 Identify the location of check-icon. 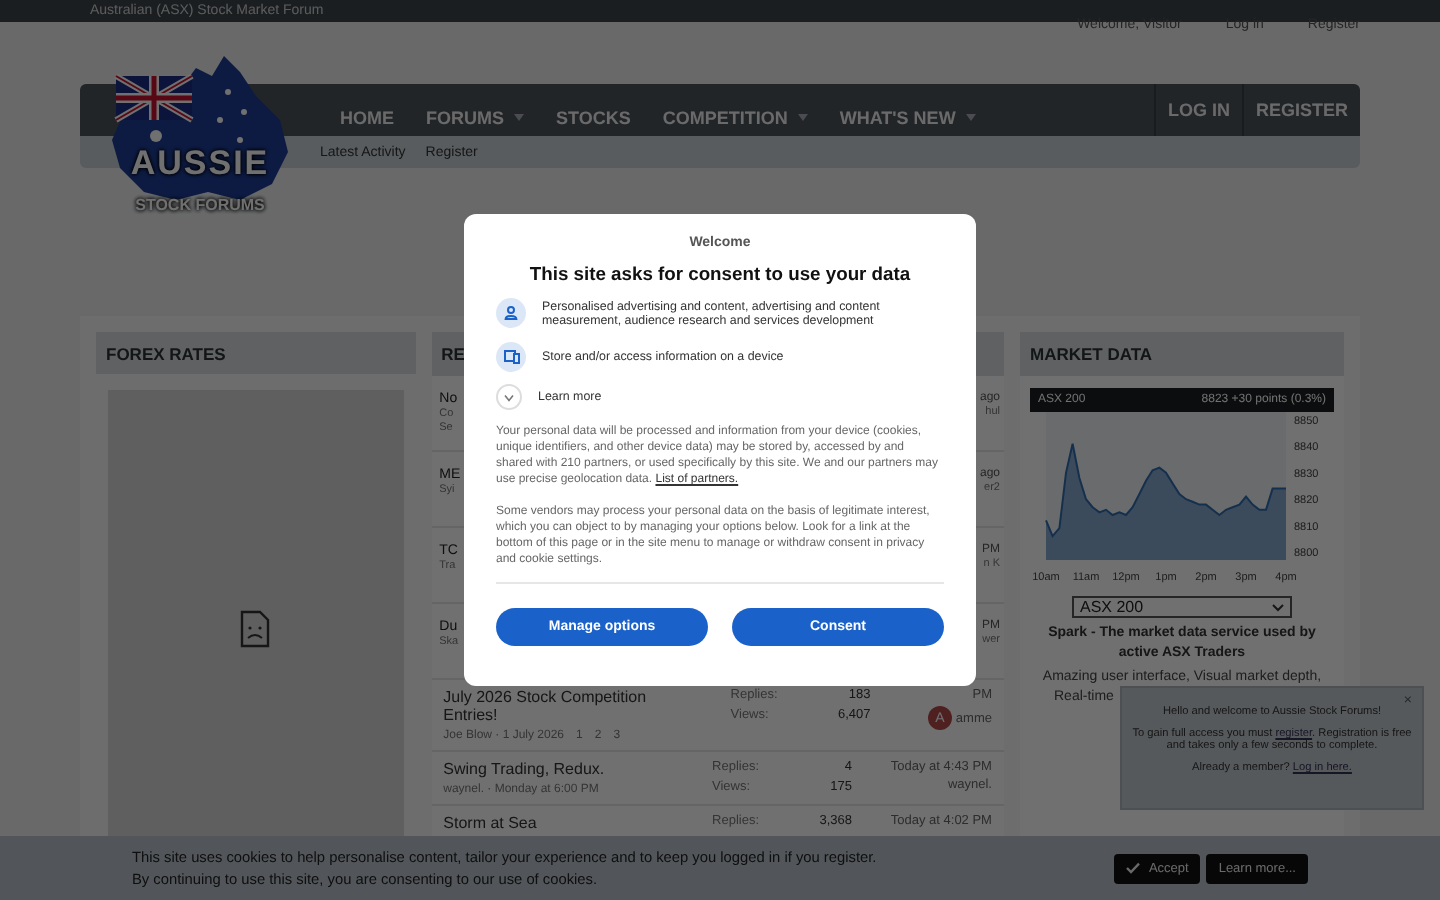
(1133, 868).